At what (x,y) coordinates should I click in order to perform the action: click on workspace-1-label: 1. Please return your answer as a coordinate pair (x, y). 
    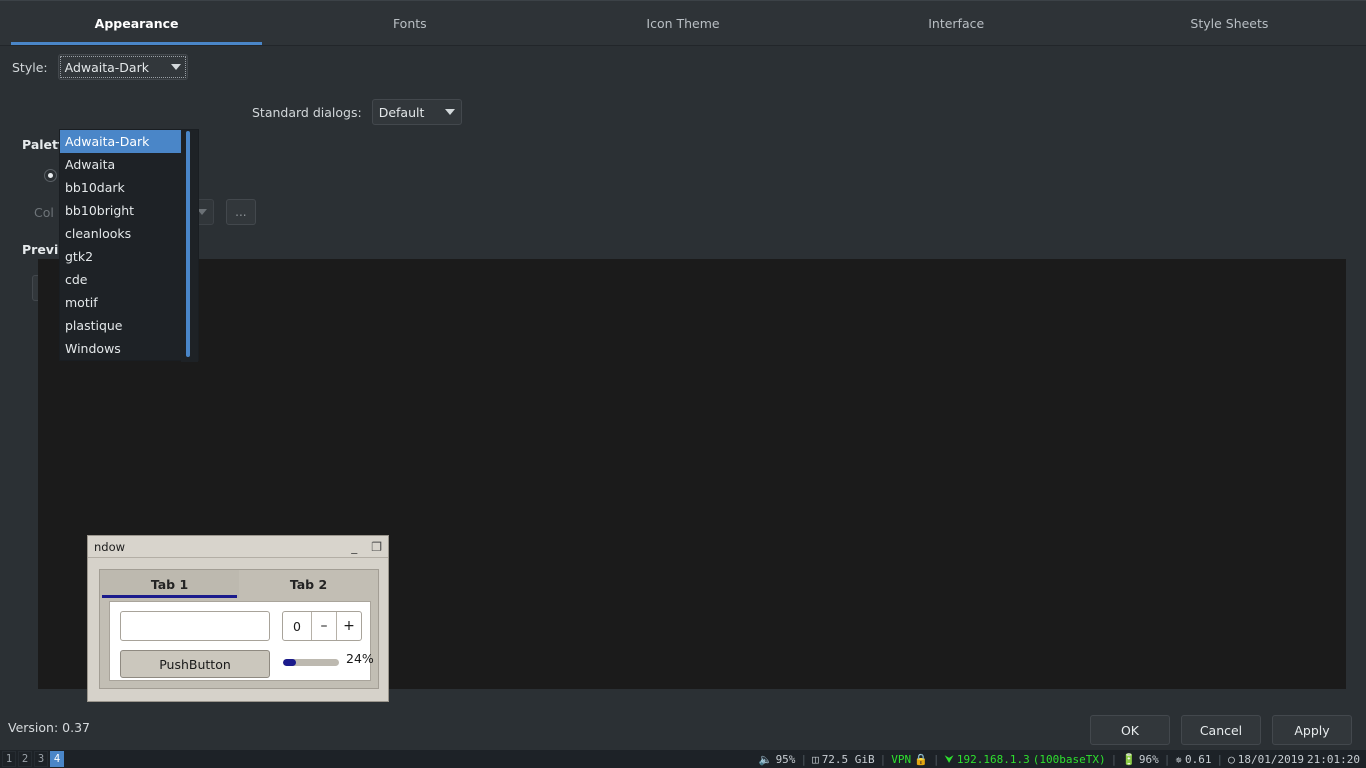
    Looking at the image, I should click on (9, 759).